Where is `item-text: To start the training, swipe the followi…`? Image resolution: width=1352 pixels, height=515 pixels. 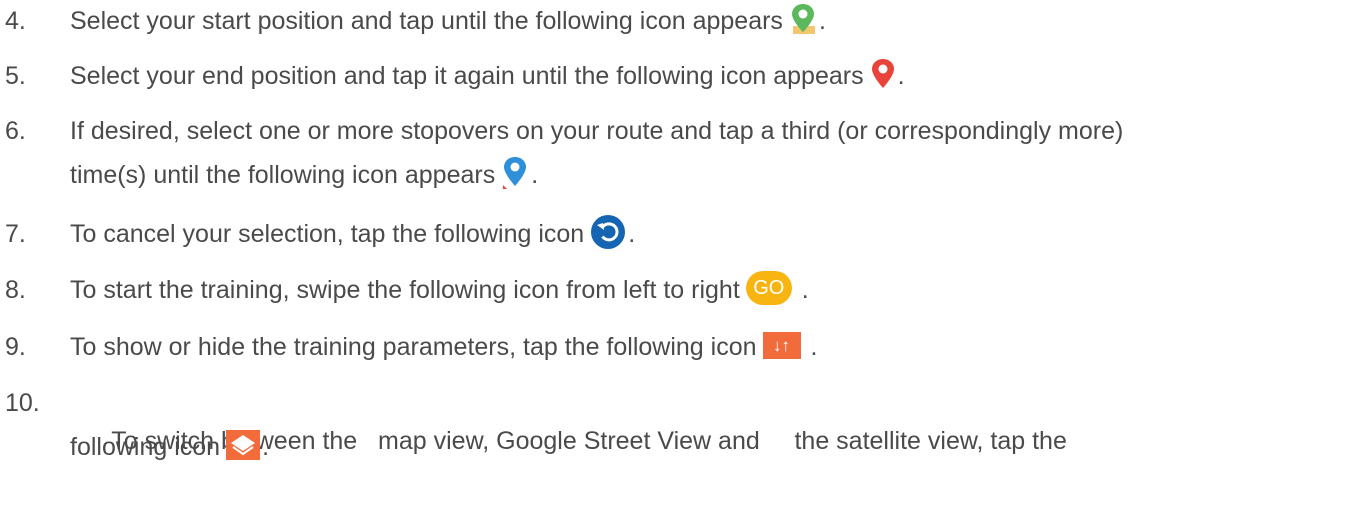
item-text: To start the training, swipe the followi… is located at coordinates (705, 290).